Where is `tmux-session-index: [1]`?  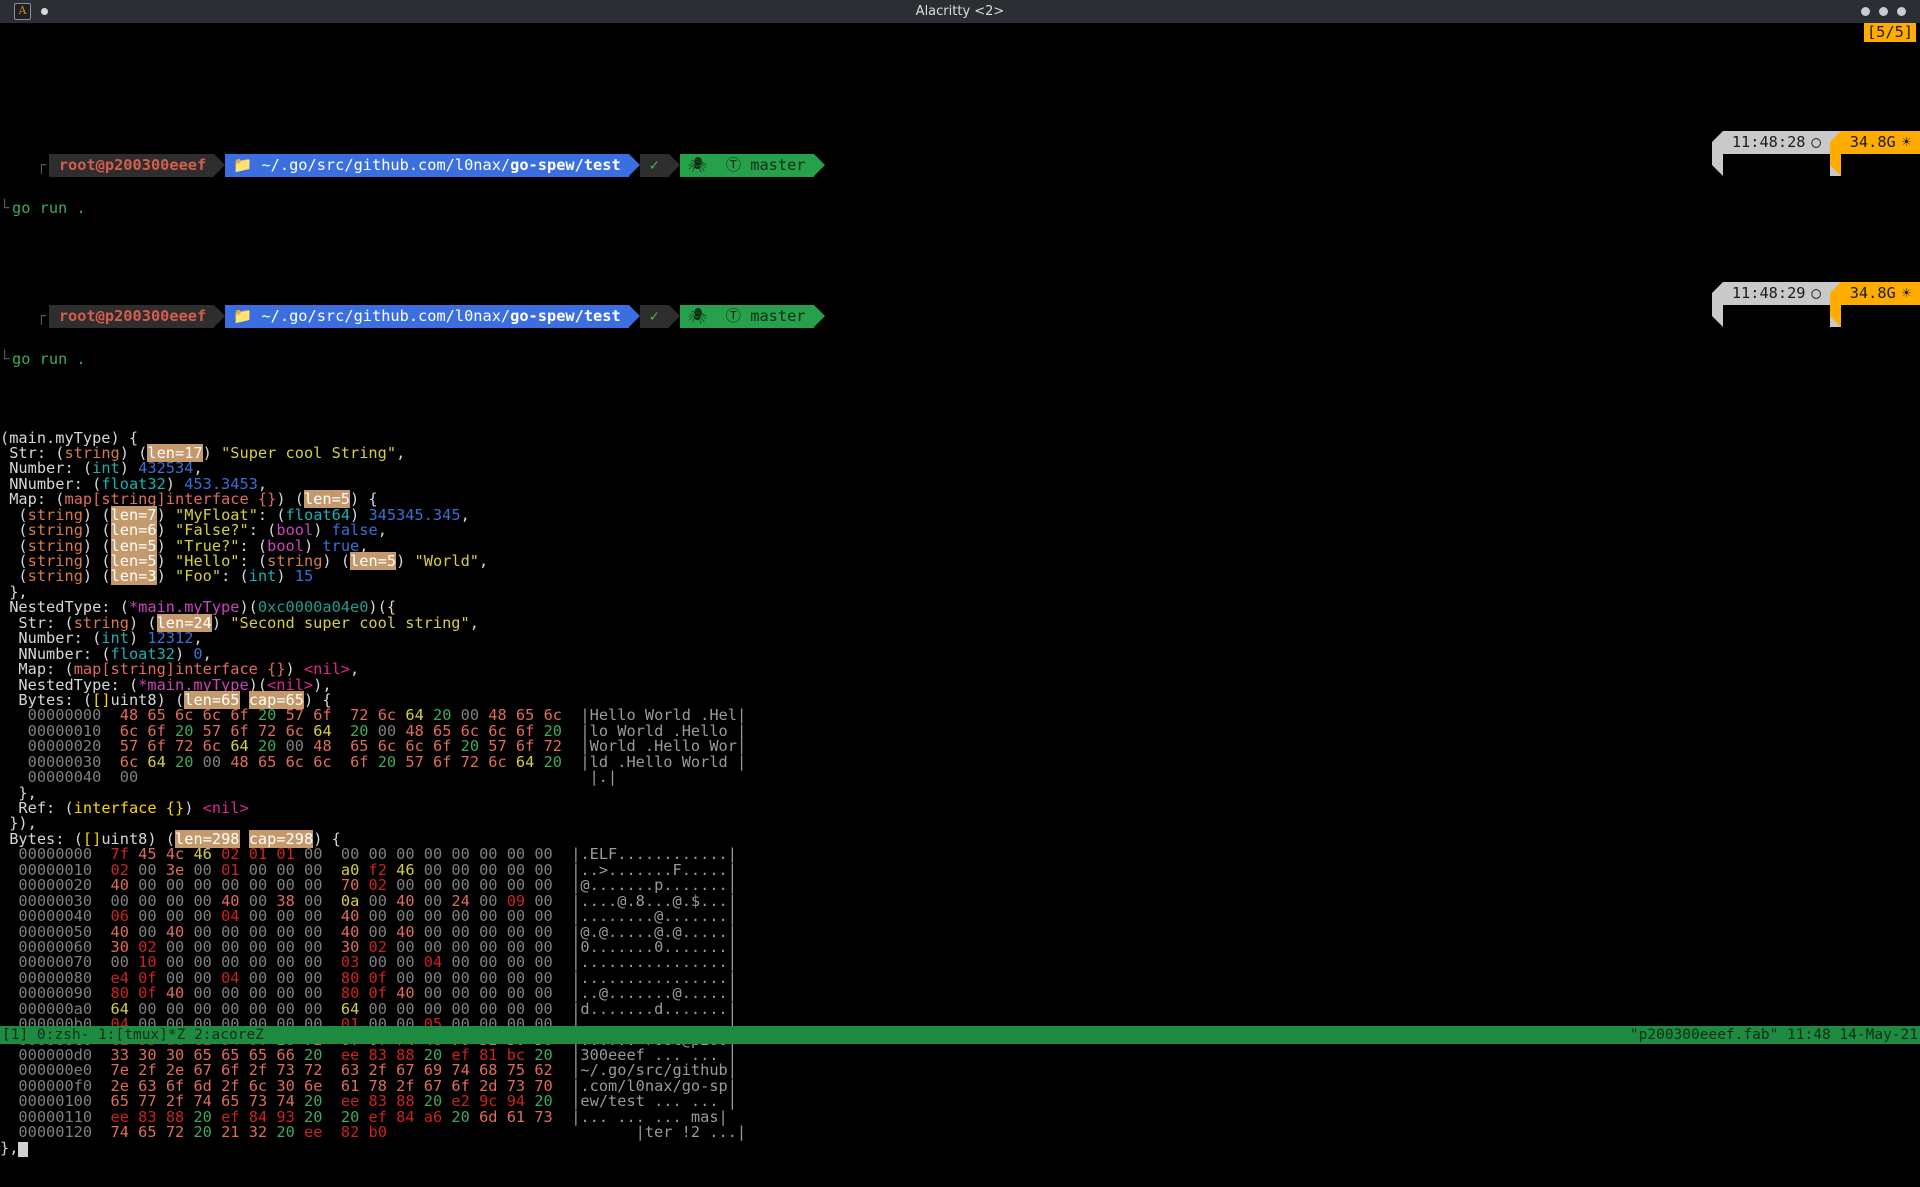
tmux-session-index: [1] is located at coordinates (15, 1035).